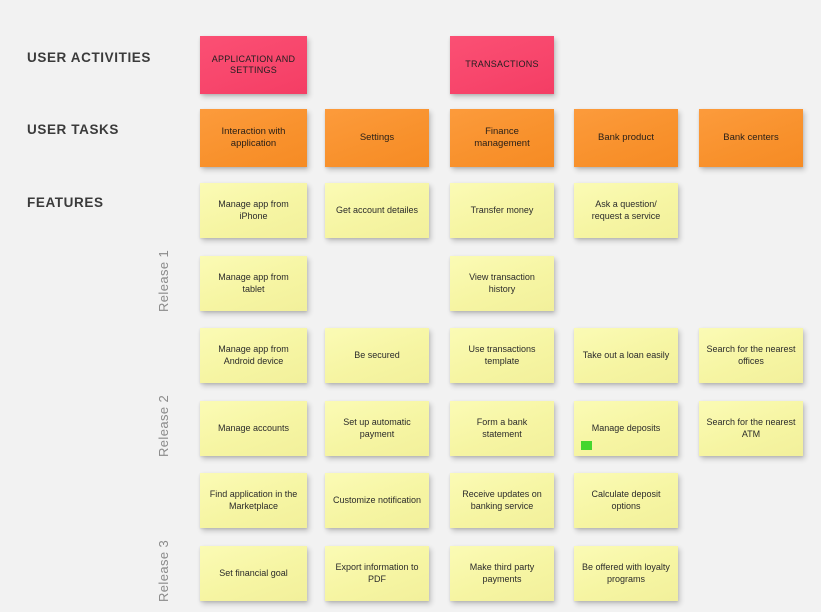  I want to click on feature-card-label: Take out a loan easily, so click(626, 354).